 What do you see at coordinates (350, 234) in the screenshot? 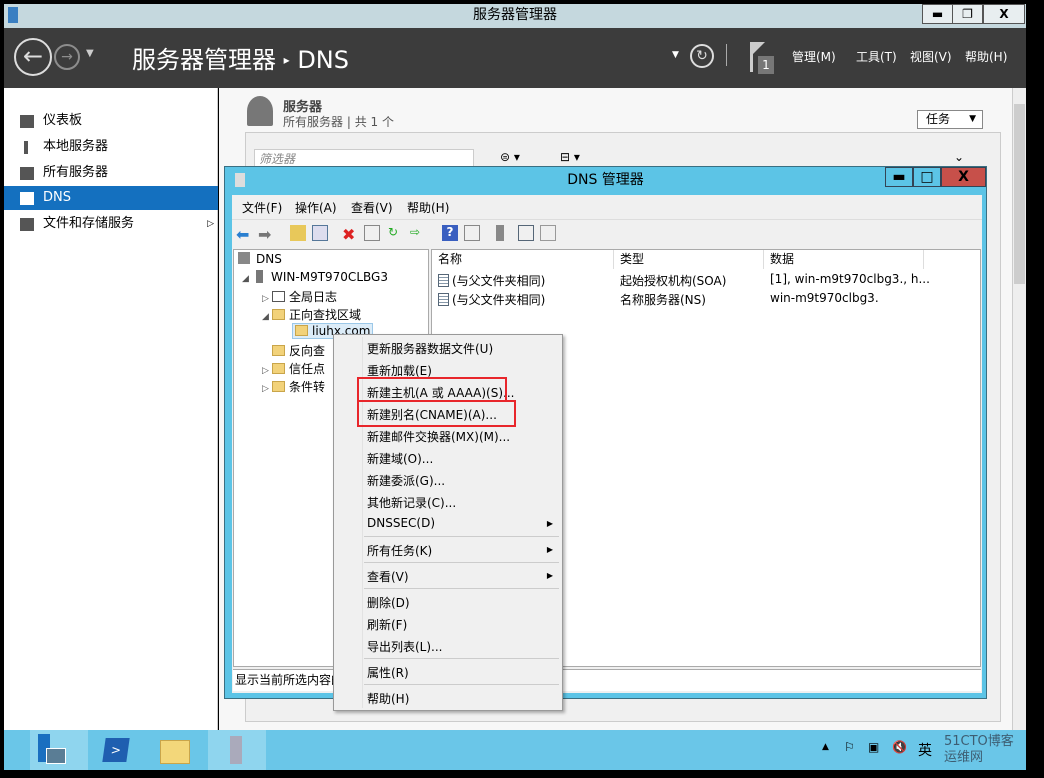
I see `delete-icon: ✖` at bounding box center [350, 234].